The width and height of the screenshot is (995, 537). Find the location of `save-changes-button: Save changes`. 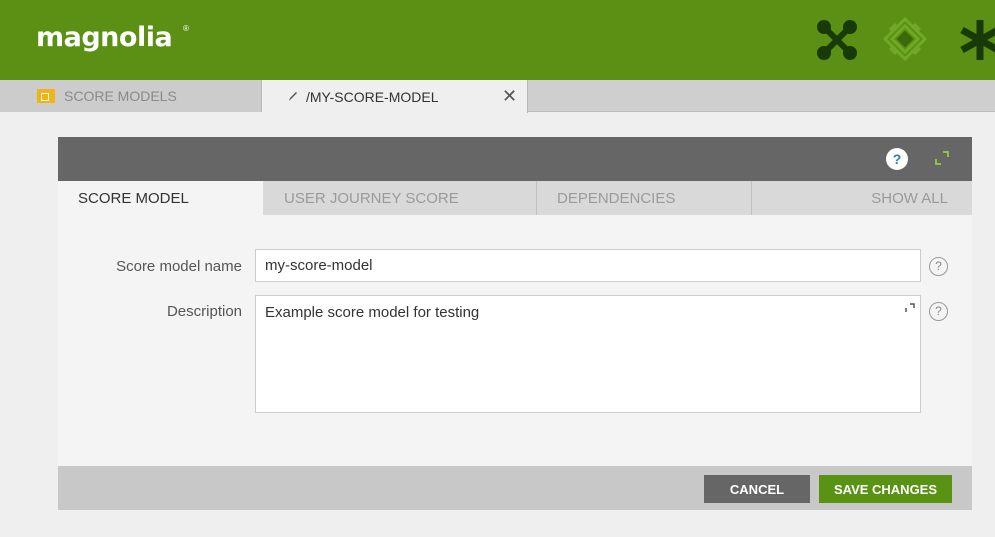

save-changes-button: Save changes is located at coordinates (885, 489).